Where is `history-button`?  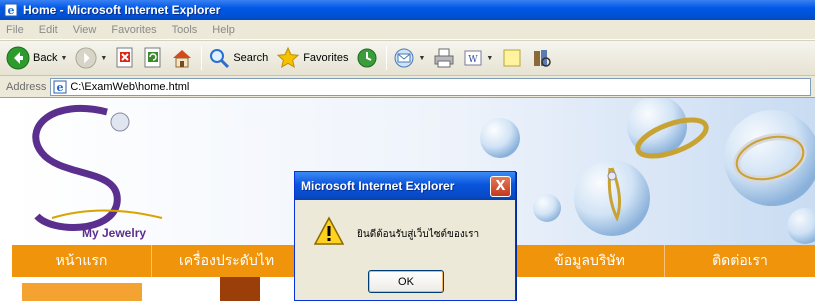 history-button is located at coordinates (367, 58).